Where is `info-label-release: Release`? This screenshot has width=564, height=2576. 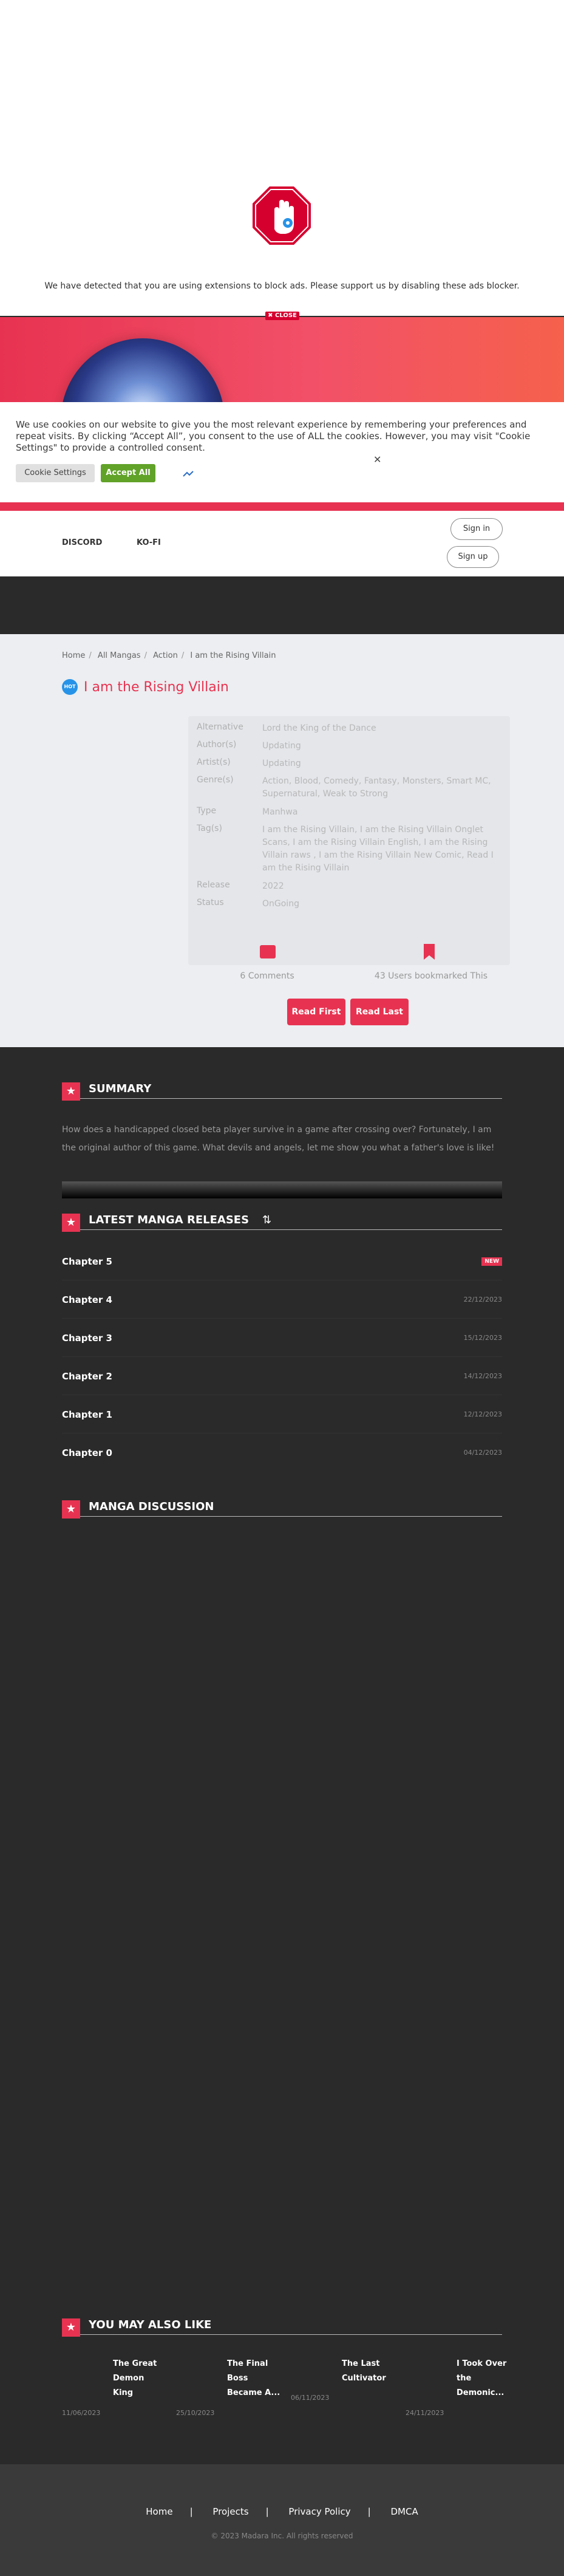
info-label-release: Release is located at coordinates (213, 885).